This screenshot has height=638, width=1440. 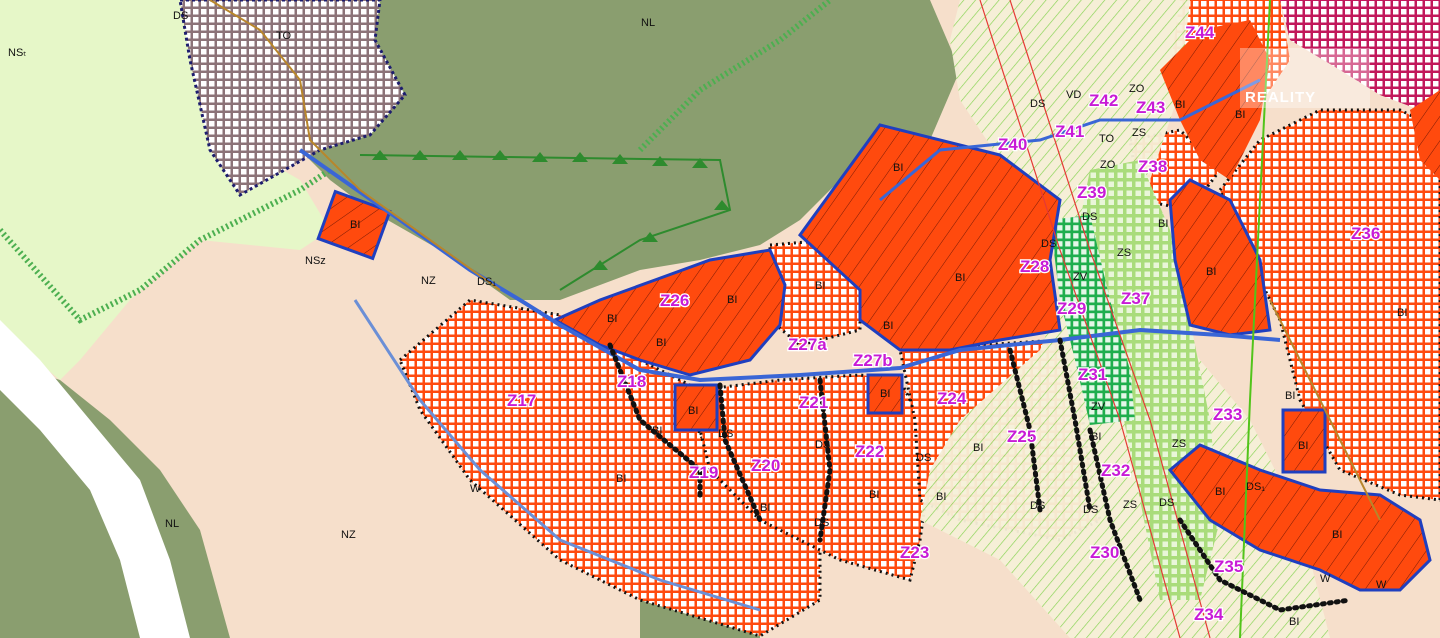 What do you see at coordinates (1166, 503) in the screenshot?
I see `label-ds-j: DS` at bounding box center [1166, 503].